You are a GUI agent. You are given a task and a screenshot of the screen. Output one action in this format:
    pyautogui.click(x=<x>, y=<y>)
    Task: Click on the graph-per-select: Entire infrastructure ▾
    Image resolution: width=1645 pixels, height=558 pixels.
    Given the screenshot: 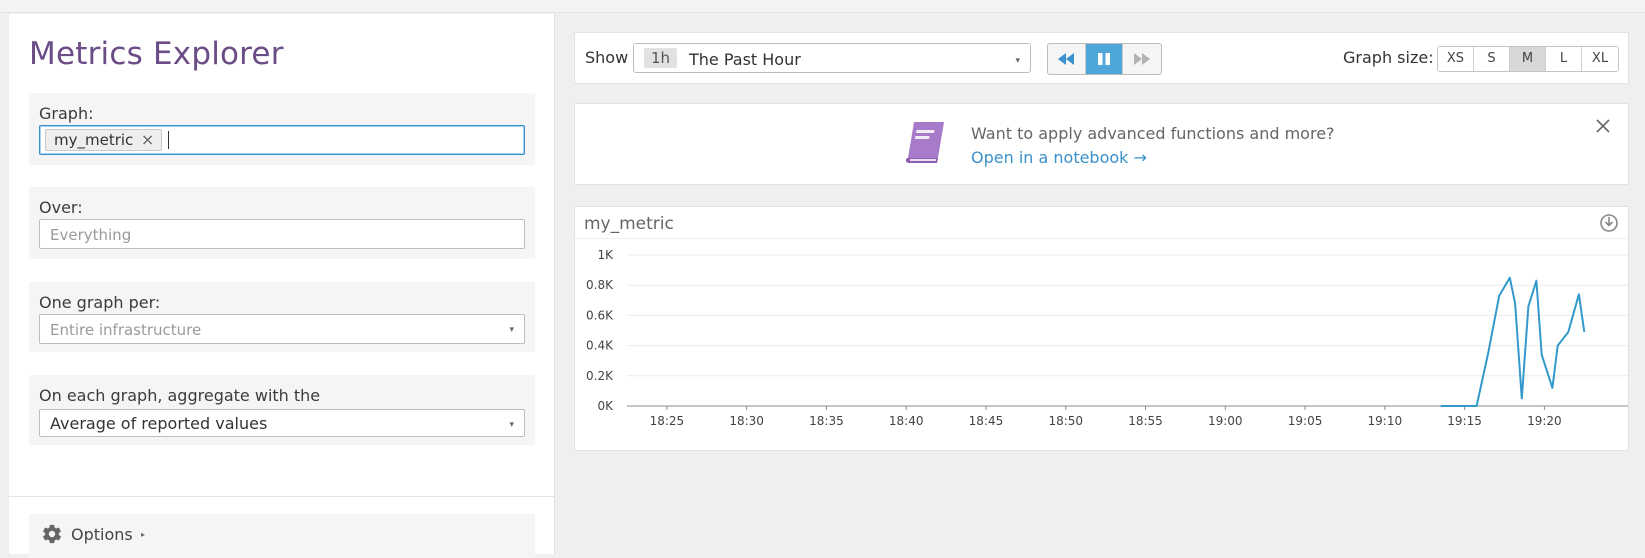 What is the action you would take?
    pyautogui.click(x=282, y=329)
    